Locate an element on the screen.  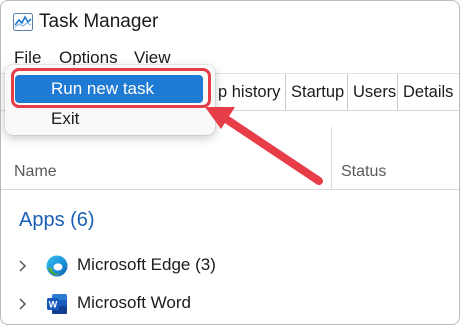
group-title-apps: Apps (6) is located at coordinates (57, 220).